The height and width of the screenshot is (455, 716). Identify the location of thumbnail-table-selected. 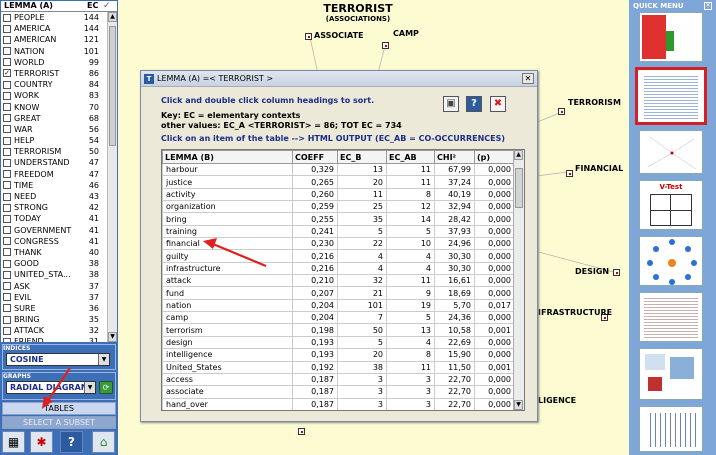
(671, 96).